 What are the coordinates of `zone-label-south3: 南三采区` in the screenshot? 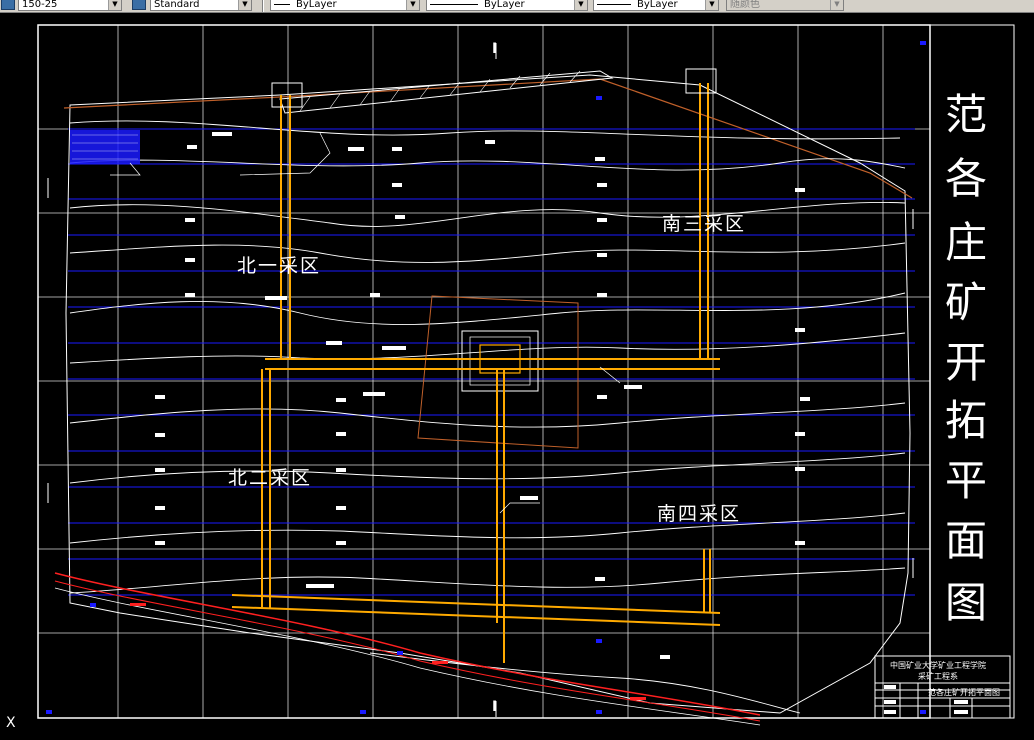 It's located at (704, 224).